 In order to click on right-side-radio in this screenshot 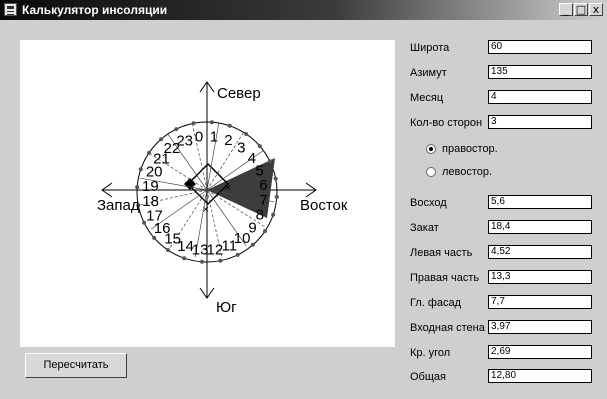, I will do `click(431, 149)`.